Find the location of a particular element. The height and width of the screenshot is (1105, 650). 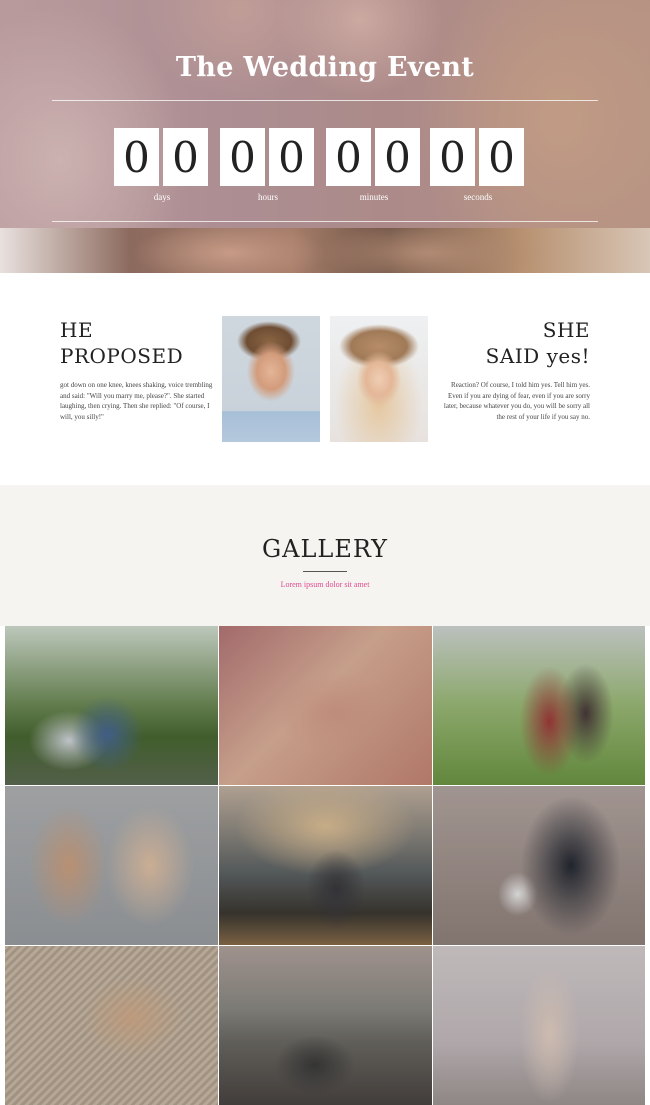

countdown-label: seconds is located at coordinates (478, 197).